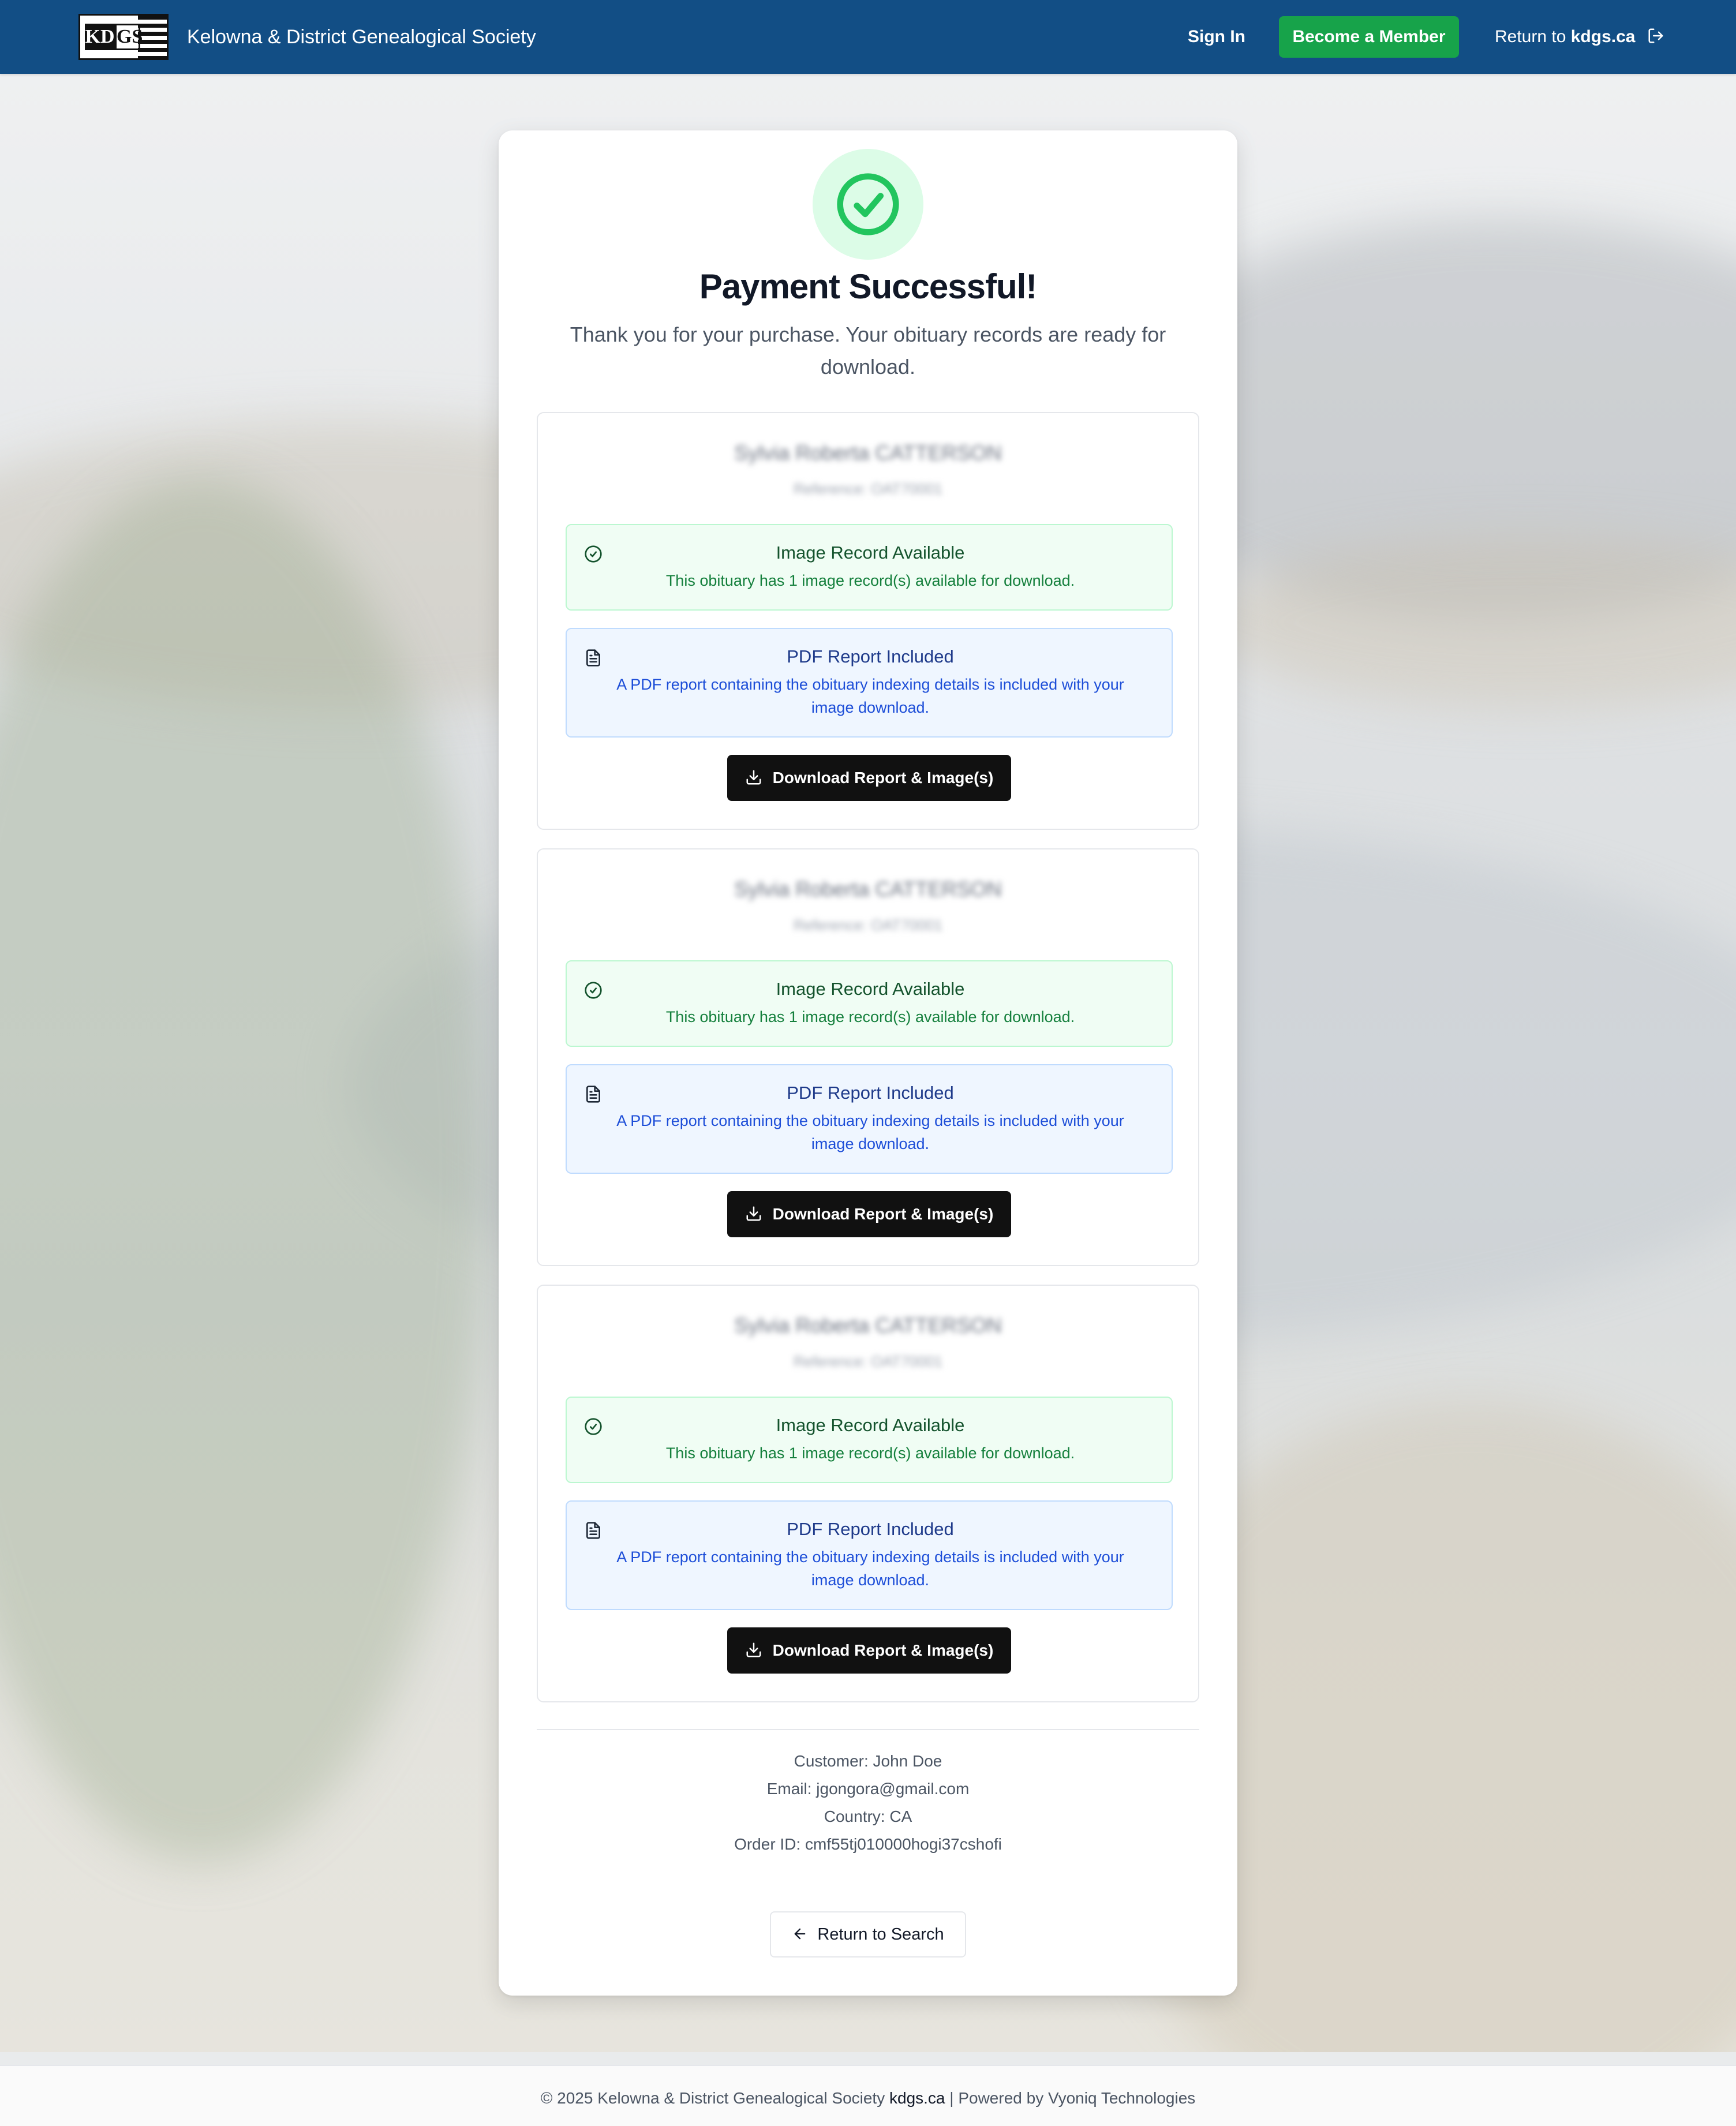  I want to click on log-out-icon, so click(1655, 35).